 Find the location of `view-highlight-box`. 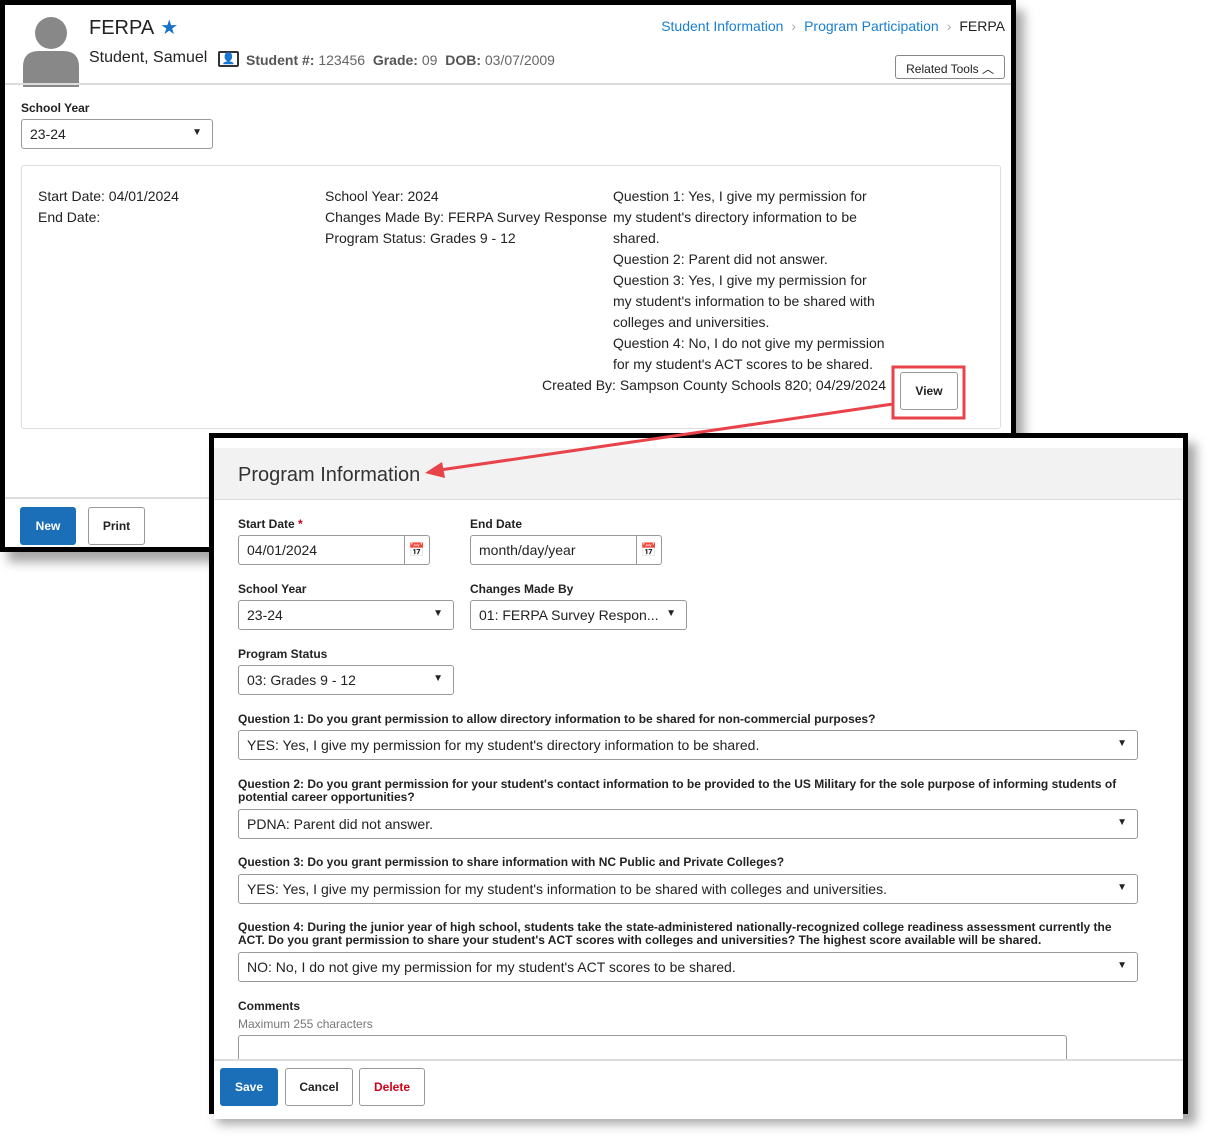

view-highlight-box is located at coordinates (928, 392).